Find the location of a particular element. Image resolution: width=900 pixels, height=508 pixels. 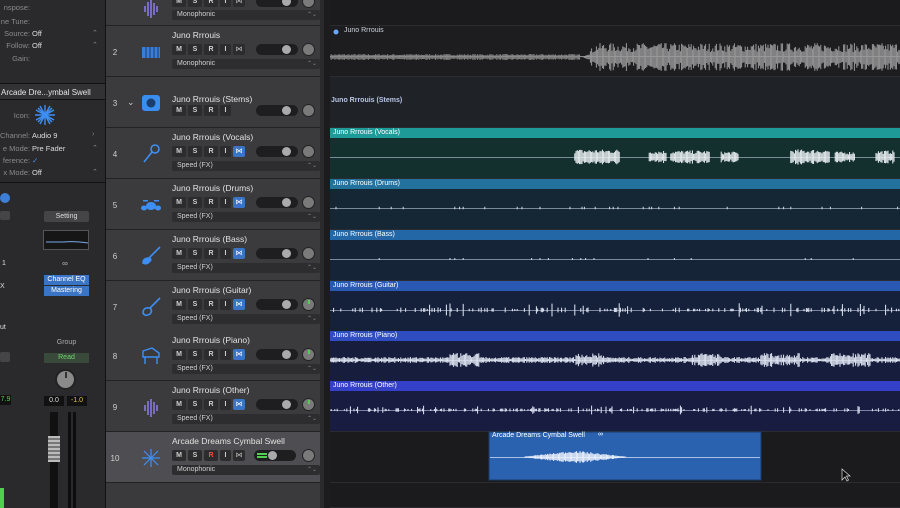

track-header-2: 2 Juno Rrrouis M S R I ⋈ Monophonic ⌃⌄ is located at coordinates (215, 51).